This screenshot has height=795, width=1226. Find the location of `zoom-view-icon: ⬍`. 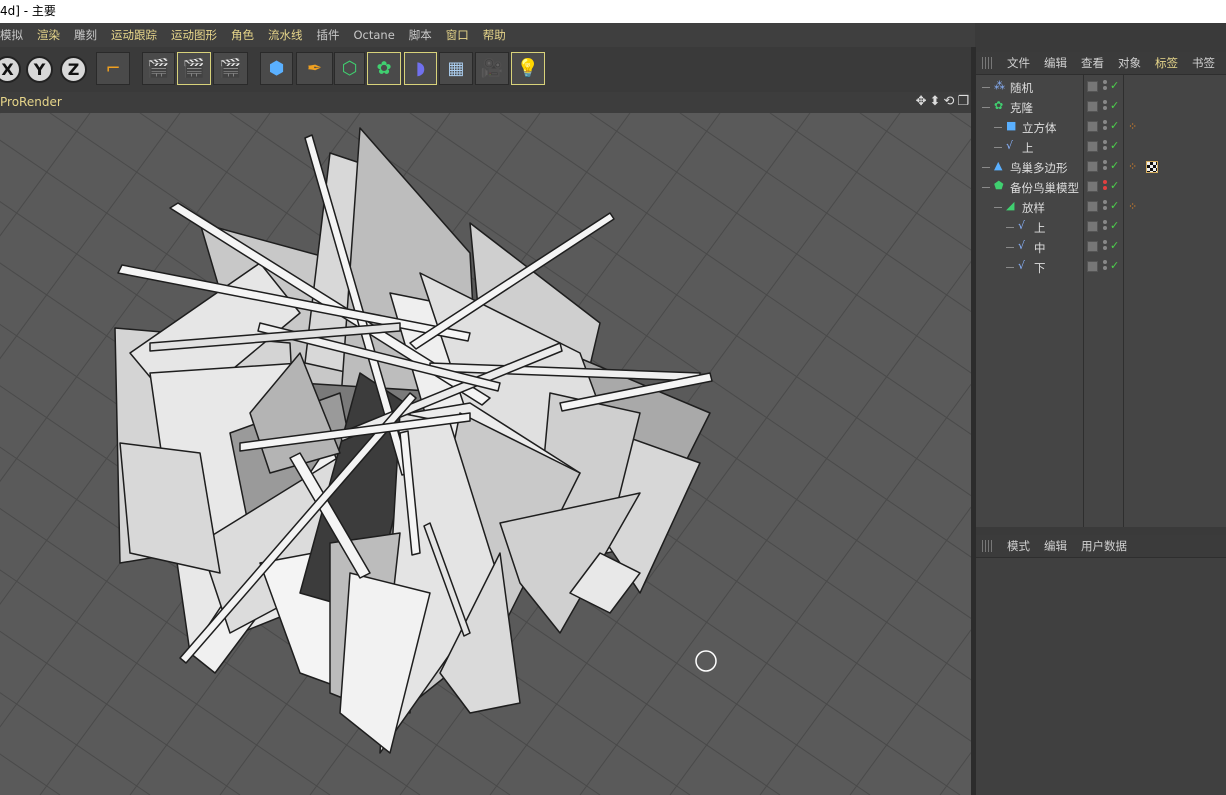

zoom-view-icon: ⬍ is located at coordinates (935, 101).